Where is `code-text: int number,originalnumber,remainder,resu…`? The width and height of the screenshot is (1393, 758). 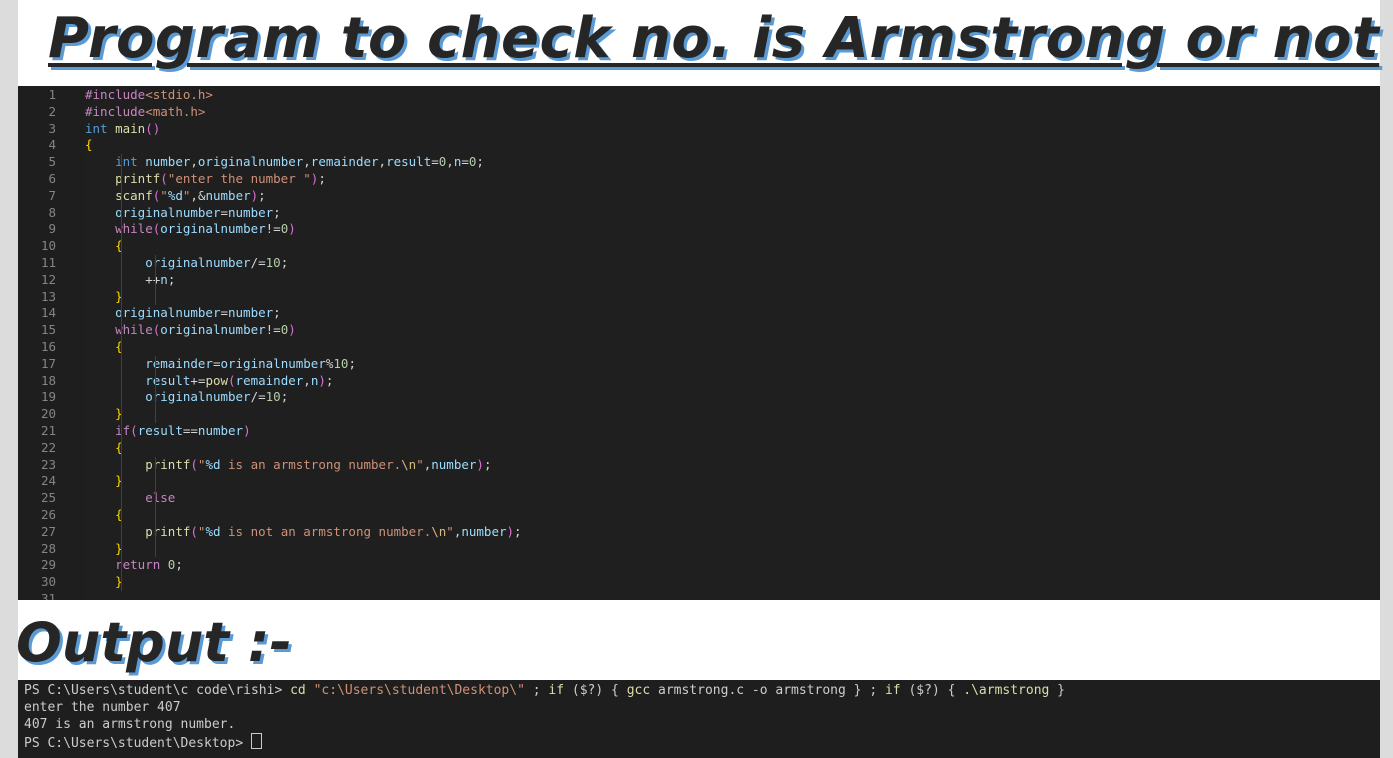
code-text: int number,originalnumber,remainder,resu… is located at coordinates (299, 162).